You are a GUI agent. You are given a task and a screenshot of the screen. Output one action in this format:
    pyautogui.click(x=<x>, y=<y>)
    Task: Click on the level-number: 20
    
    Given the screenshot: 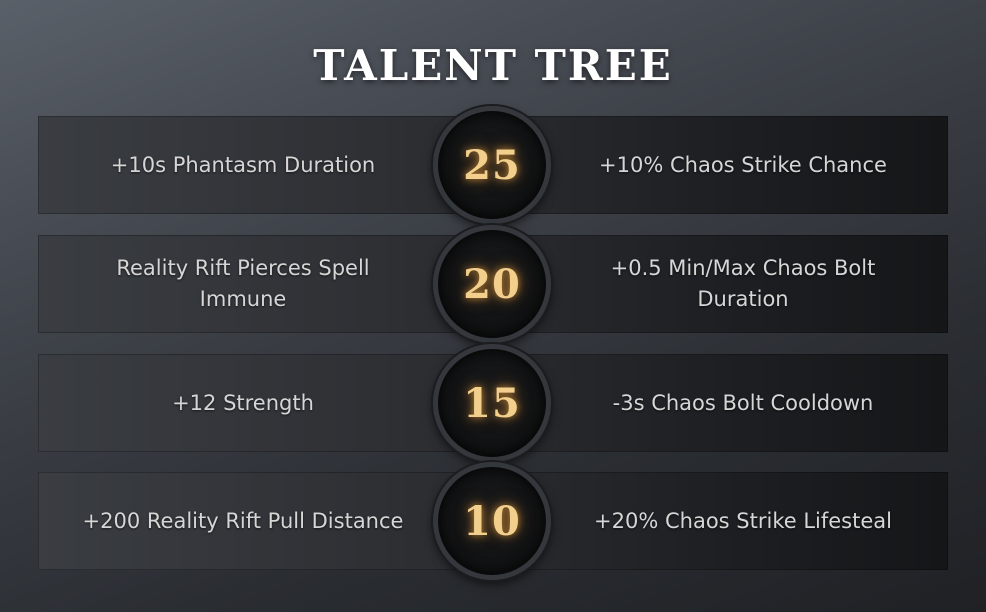 What is the action you would take?
    pyautogui.click(x=492, y=284)
    